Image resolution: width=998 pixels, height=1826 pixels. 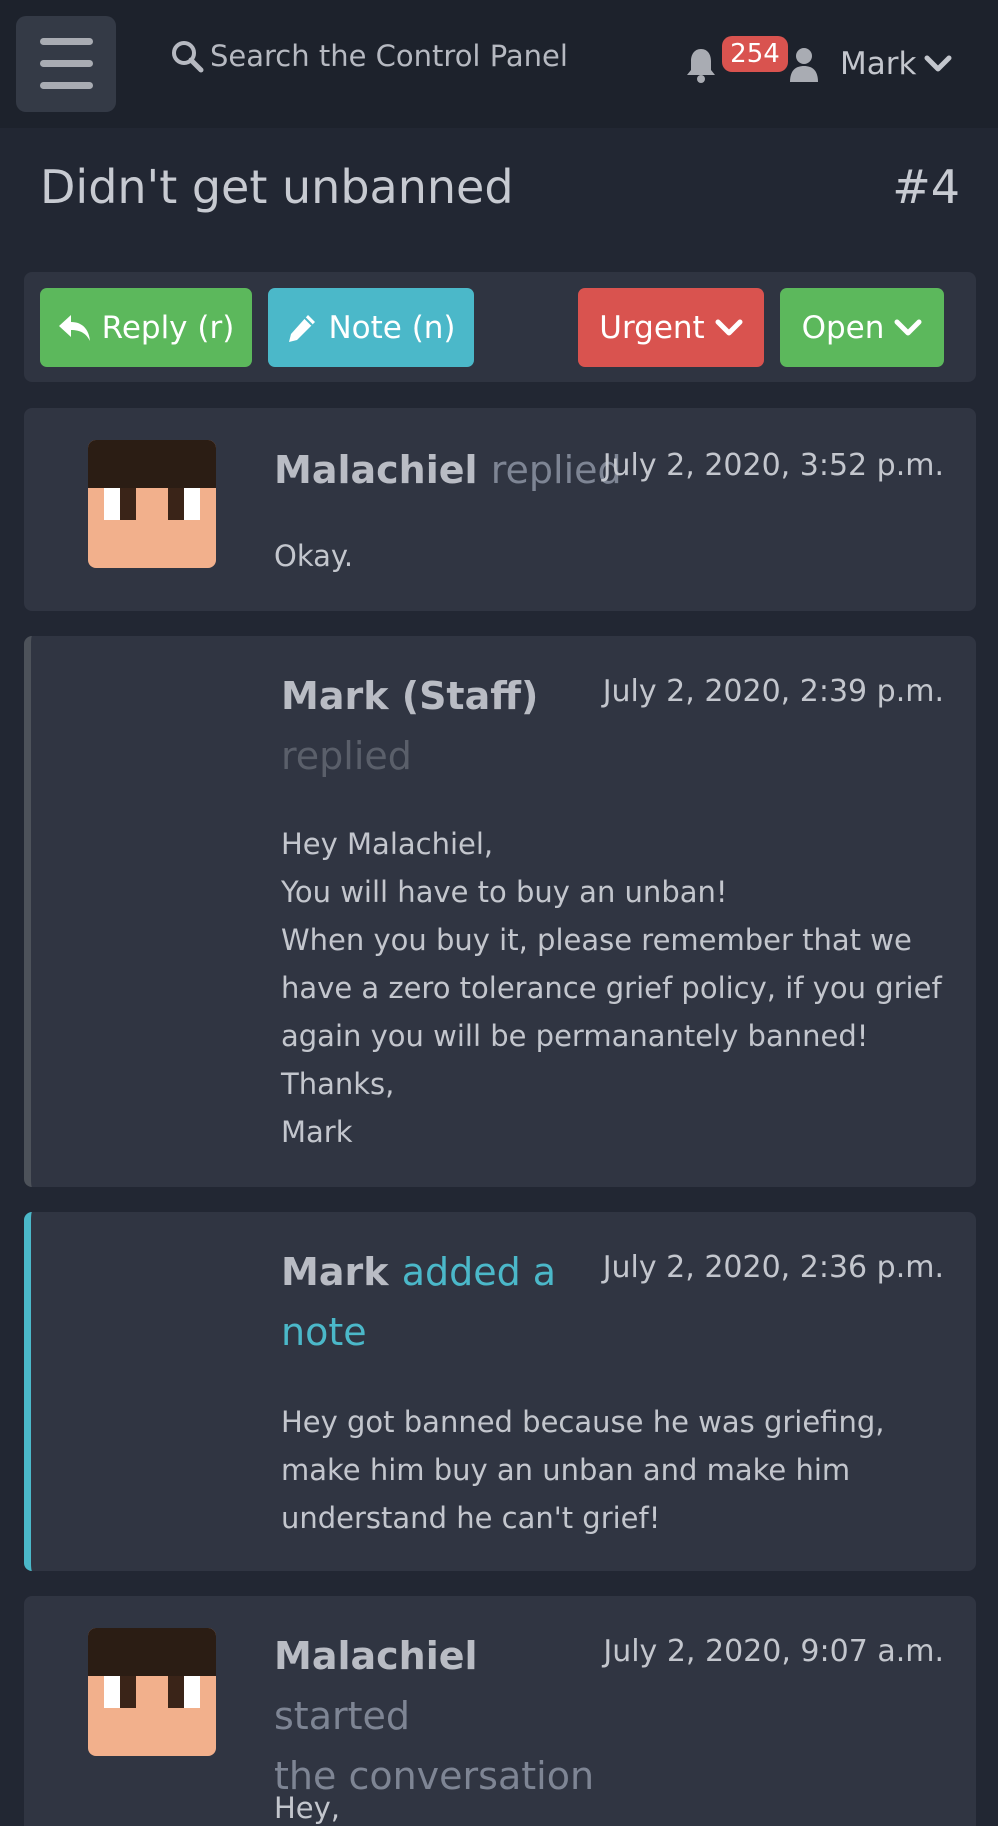 What do you see at coordinates (773, 1651) in the screenshot?
I see `message-timestamp: July 2, 2020, 9:07 a.m.` at bounding box center [773, 1651].